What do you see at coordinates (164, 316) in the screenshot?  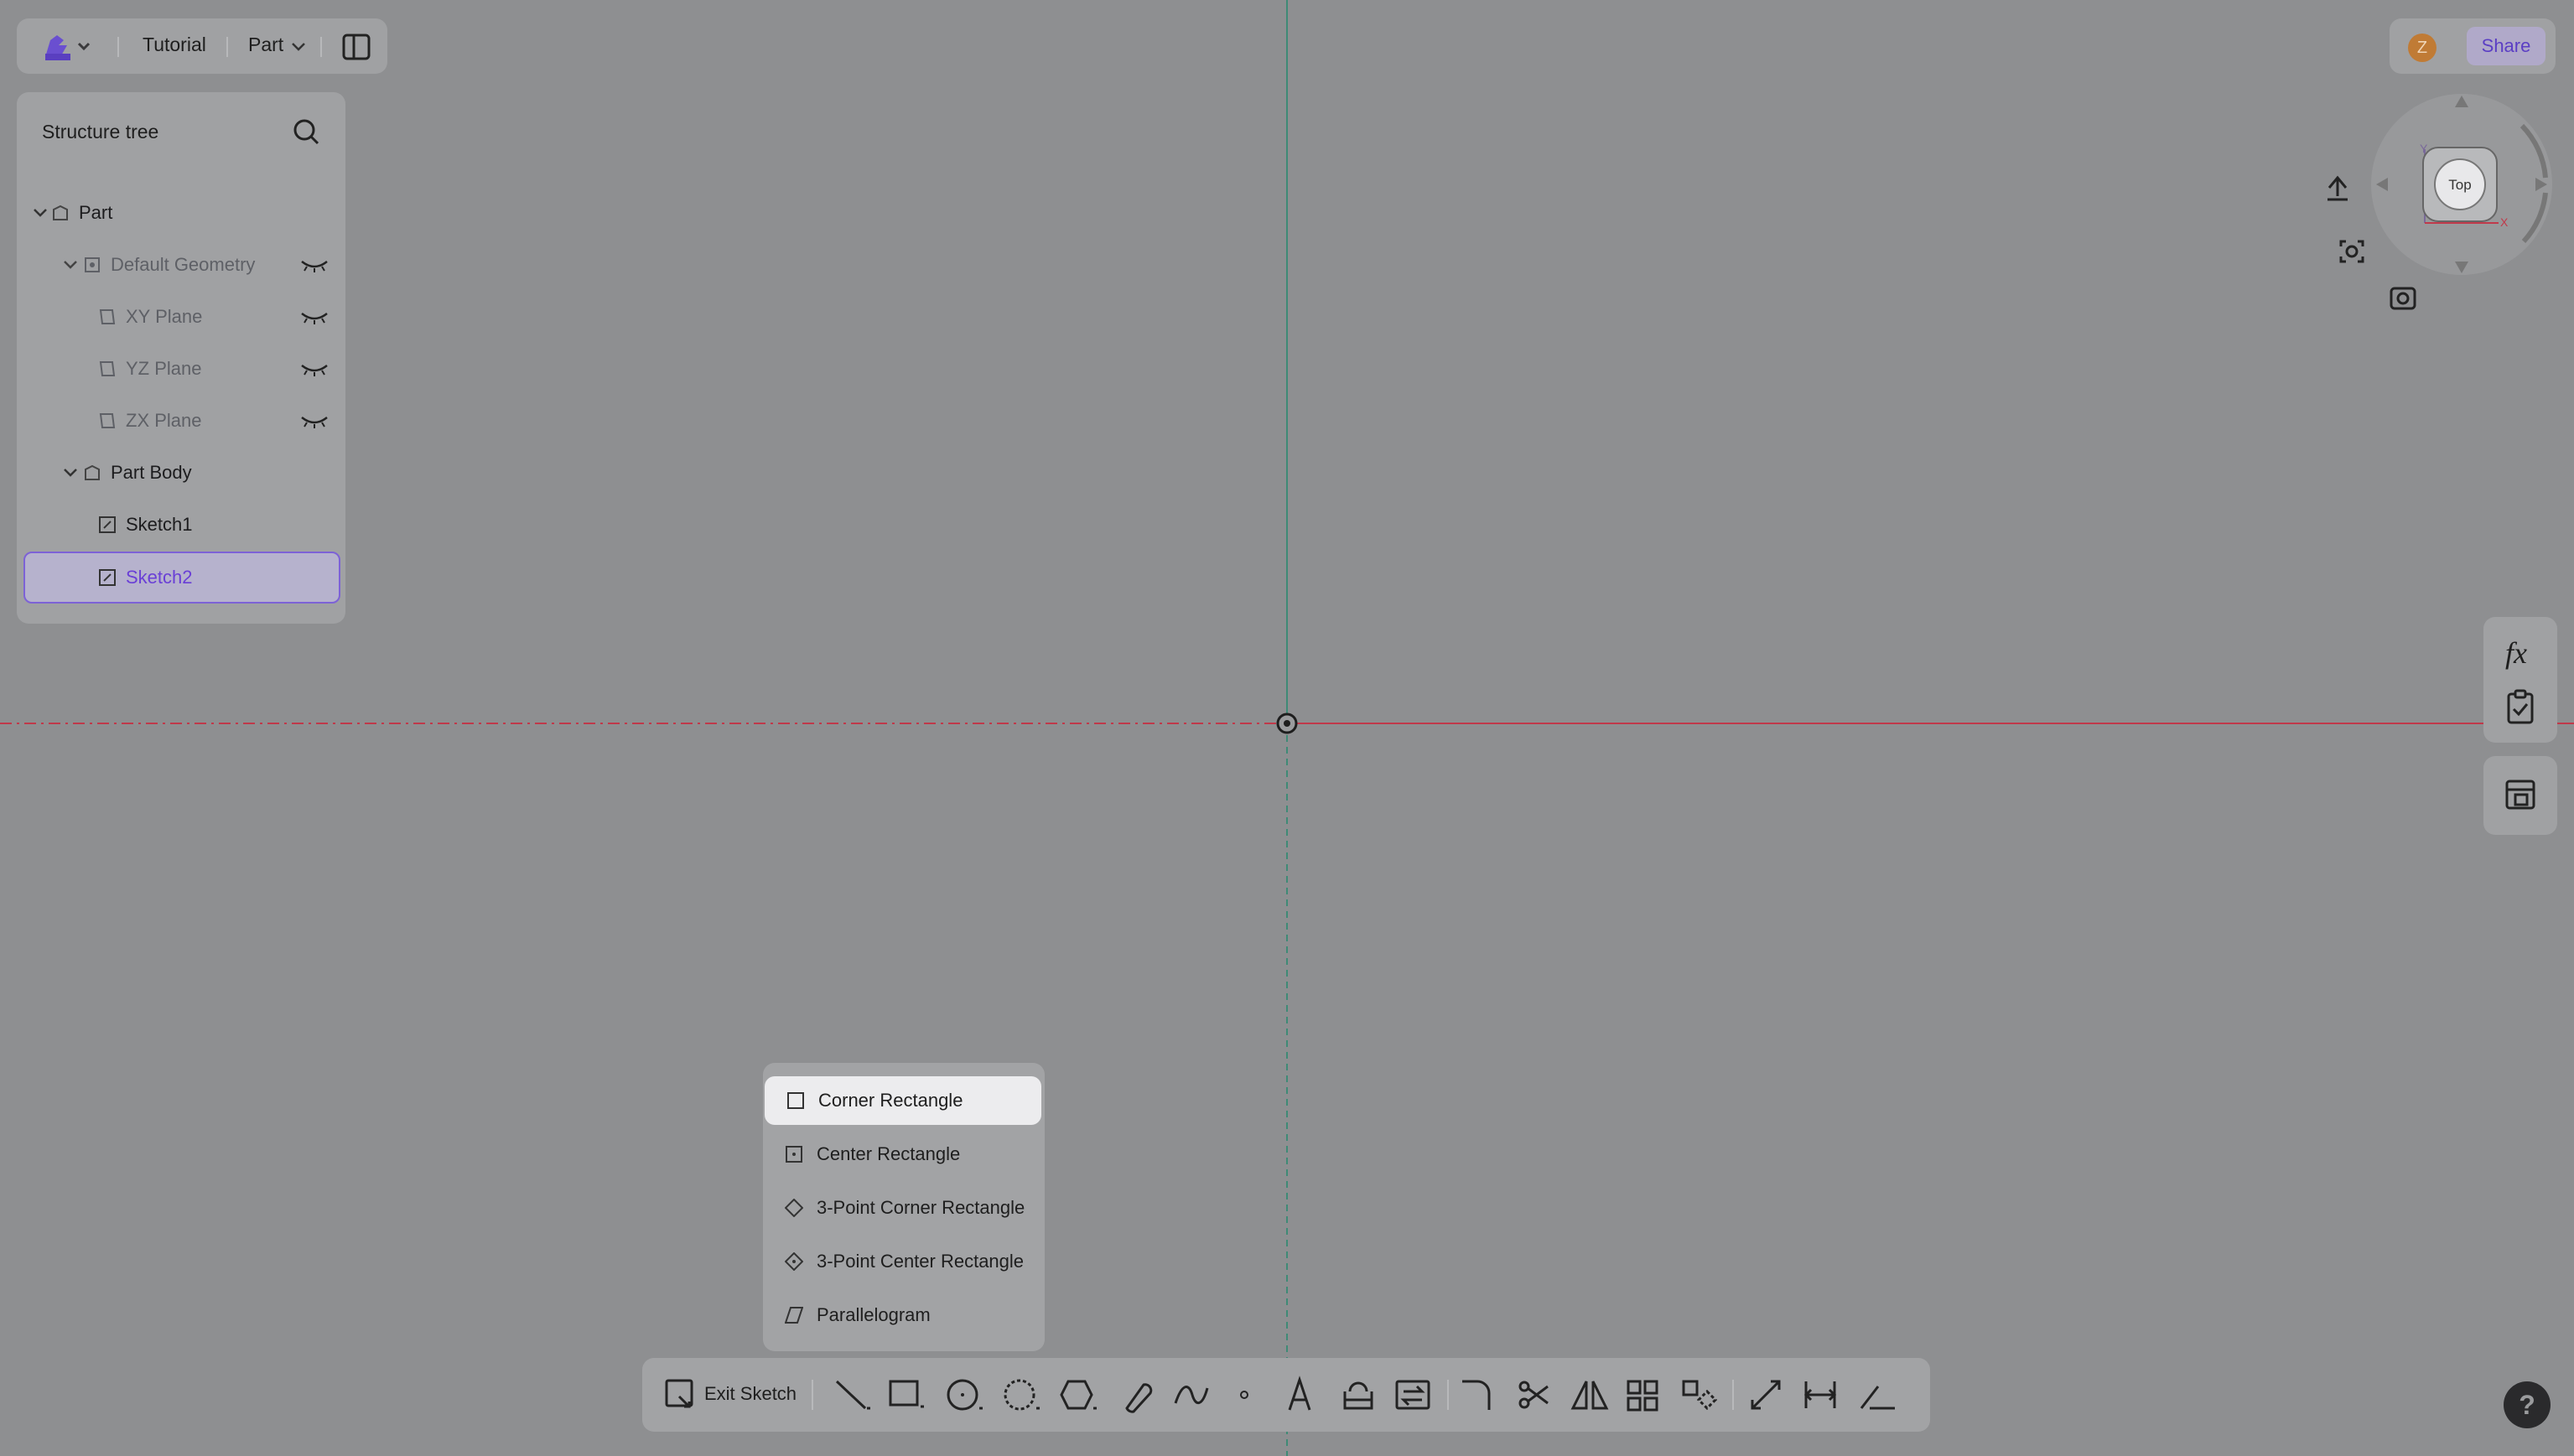 I see `tree-item-label: XY Plane` at bounding box center [164, 316].